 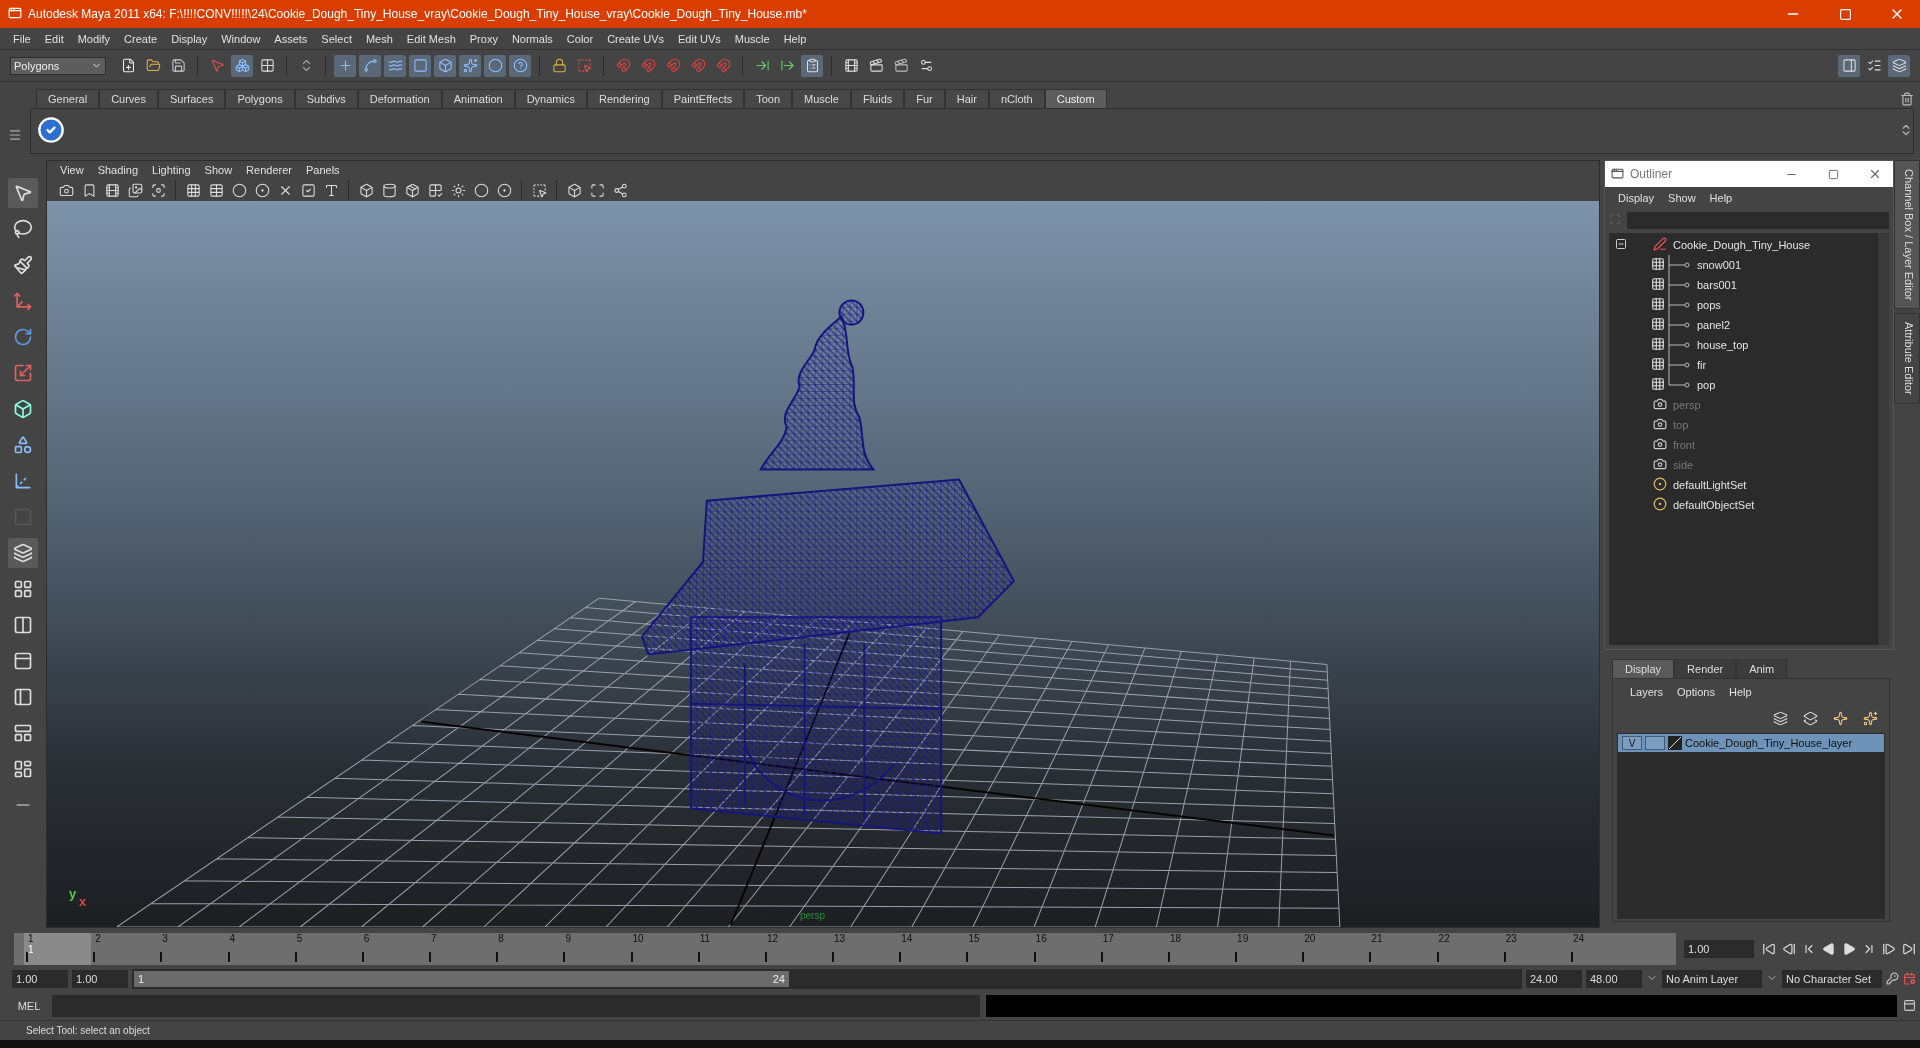 What do you see at coordinates (1829, 949) in the screenshot?
I see `play-backward-icon` at bounding box center [1829, 949].